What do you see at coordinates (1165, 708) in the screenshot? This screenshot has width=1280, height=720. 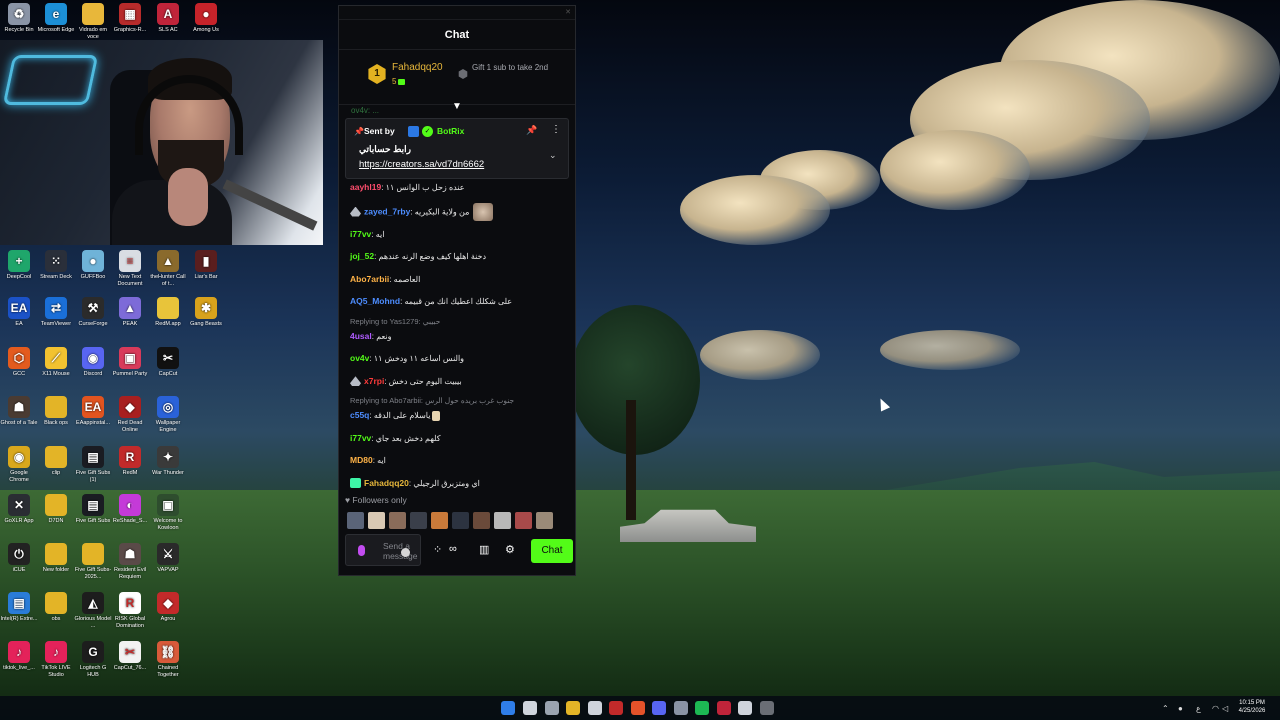 I see `chevron-up-icon: ⌃` at bounding box center [1165, 708].